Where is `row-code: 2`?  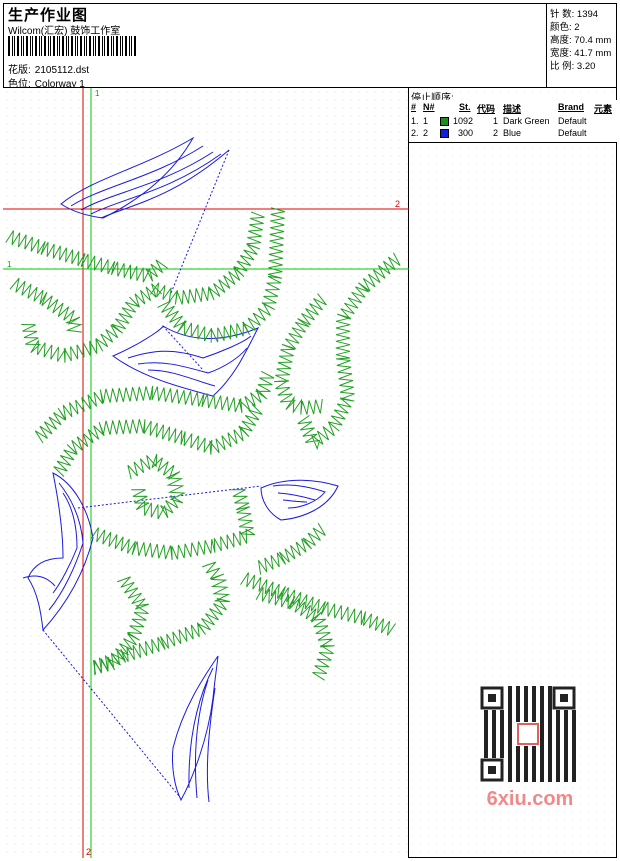
row-code: 2 is located at coordinates (496, 133).